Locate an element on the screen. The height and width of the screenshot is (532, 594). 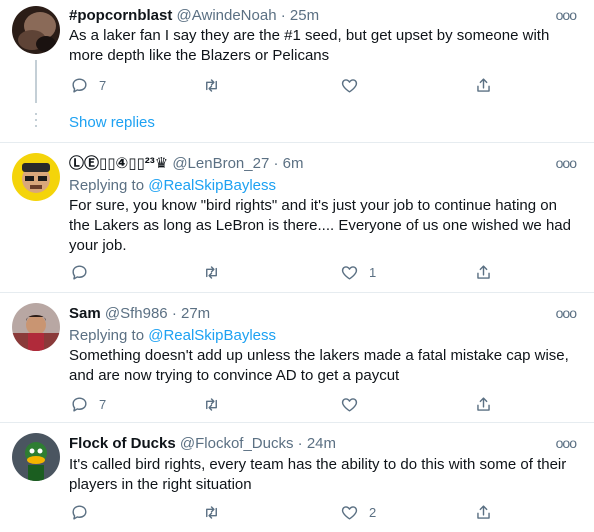
tweet-actions: 2 is located at coordinates (290, 512).